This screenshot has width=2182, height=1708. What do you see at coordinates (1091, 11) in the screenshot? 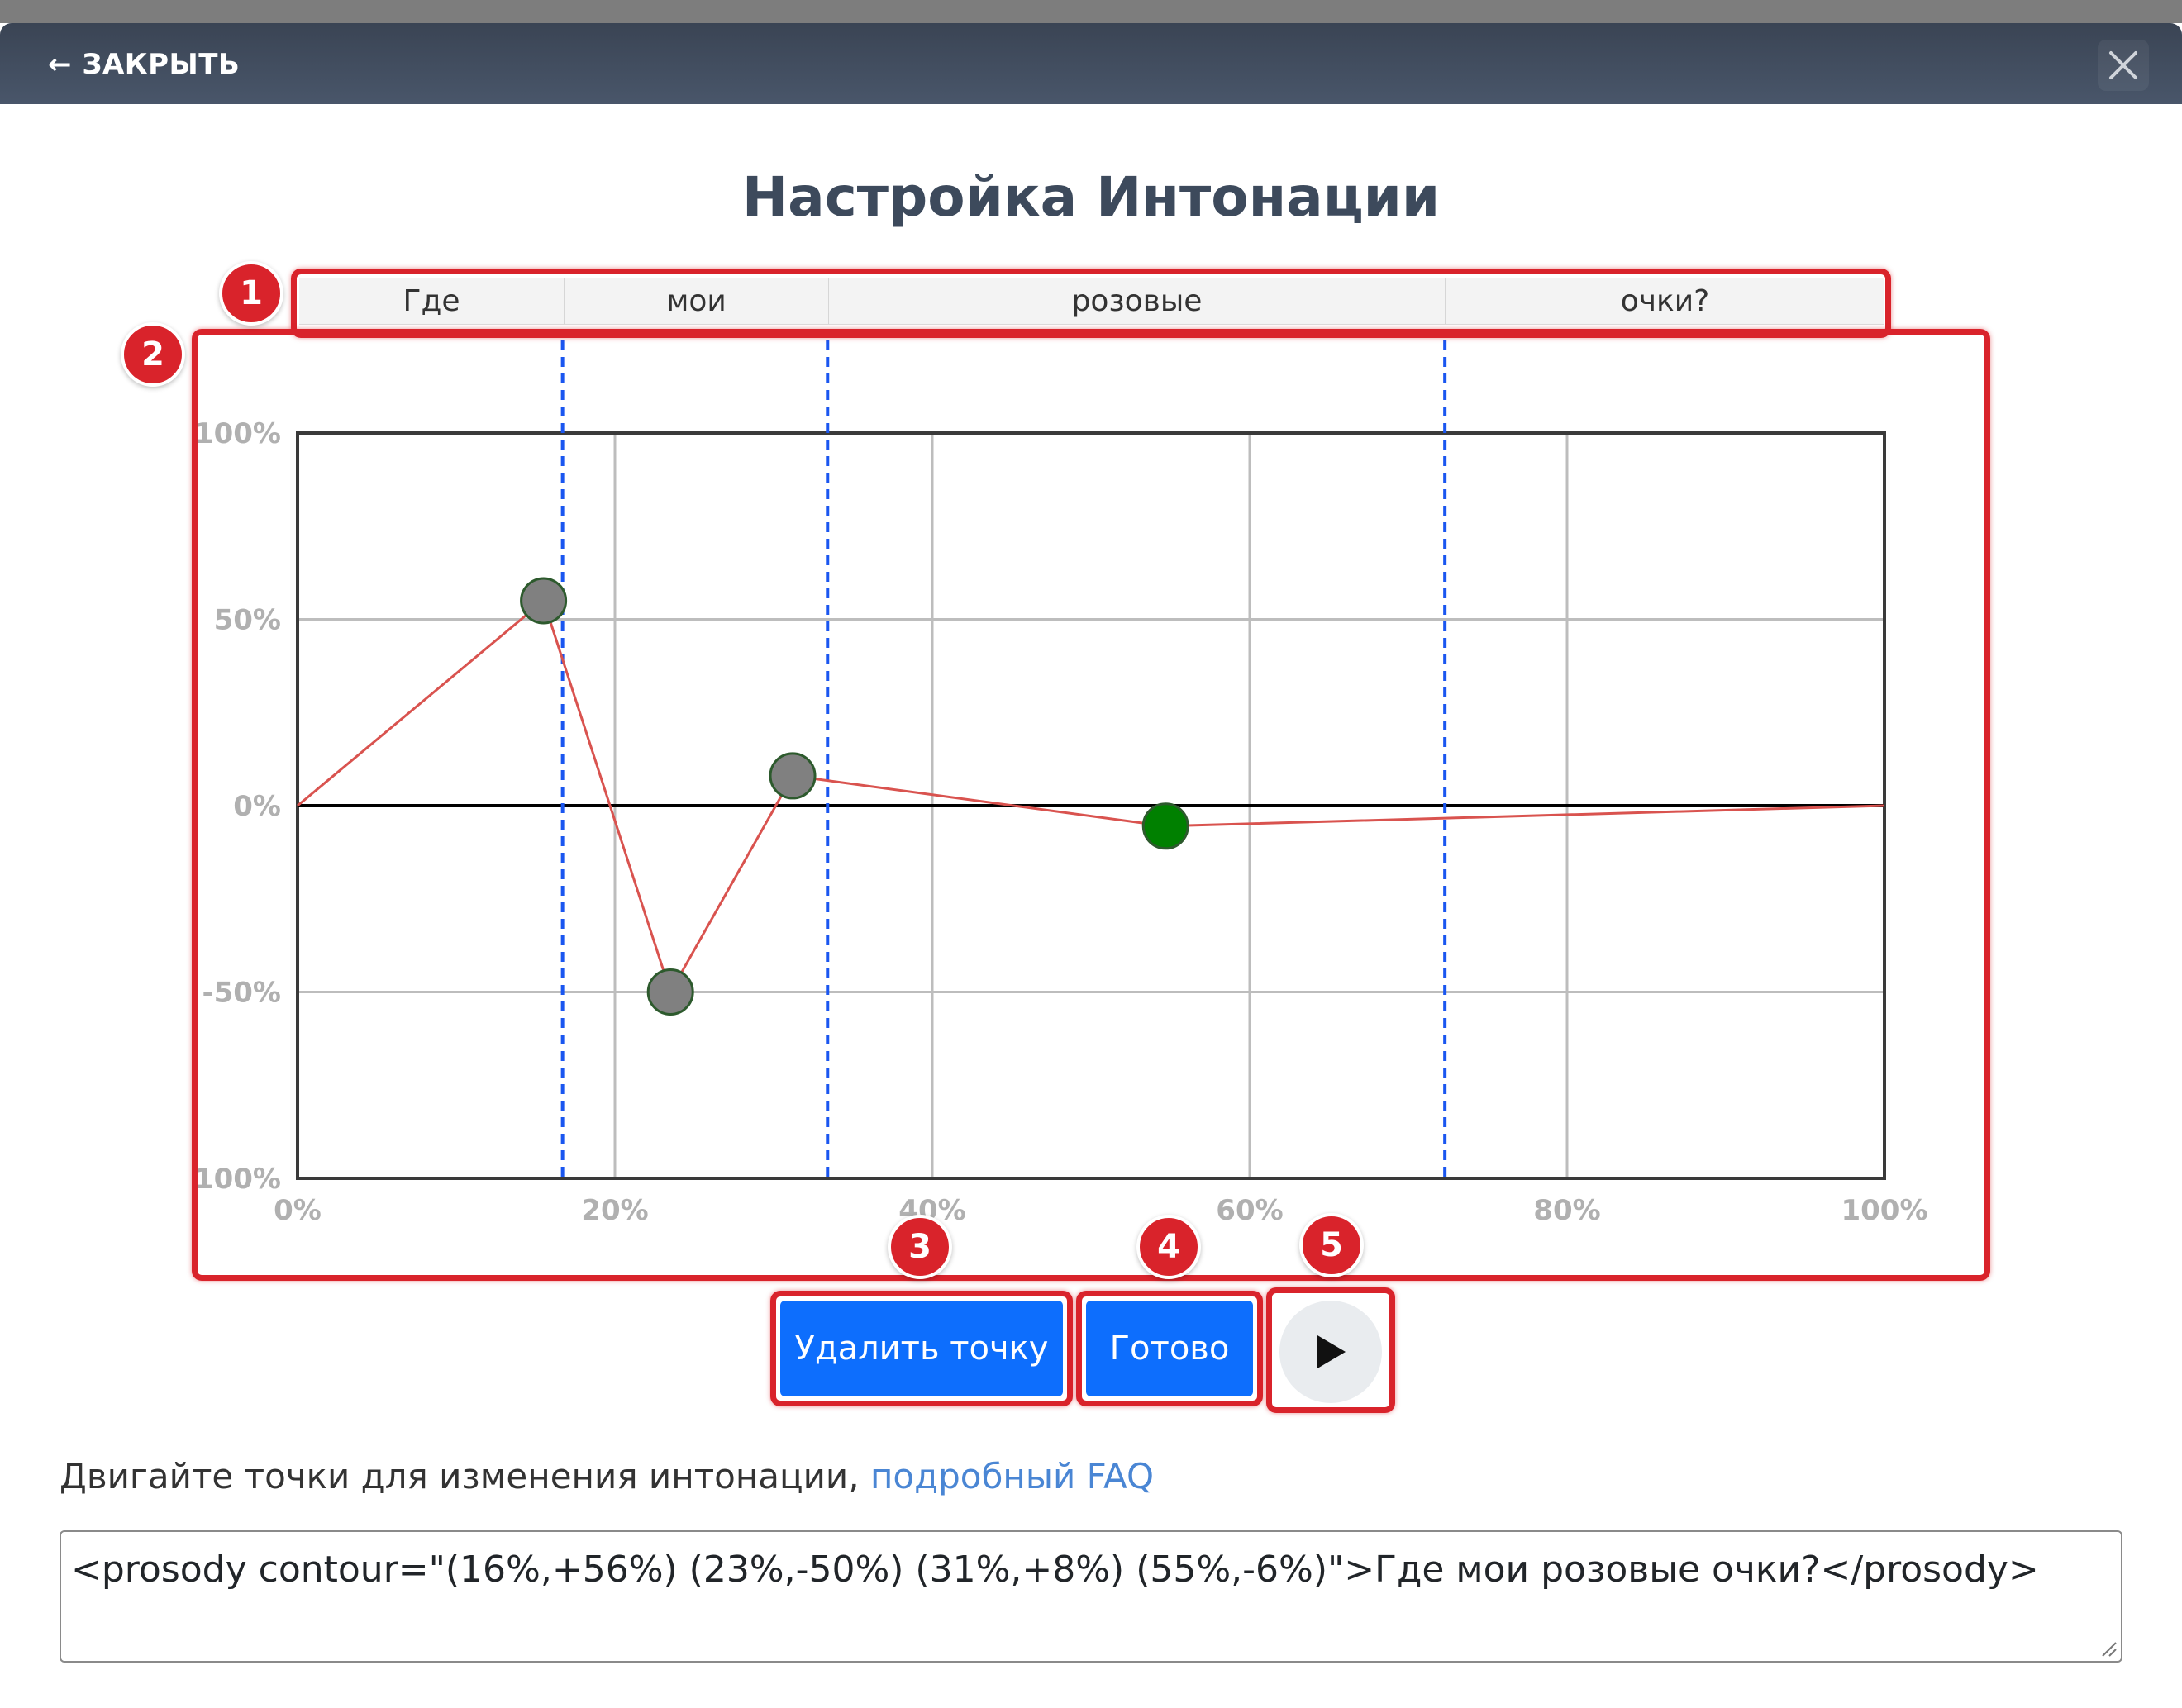
I see `window-top-strip` at bounding box center [1091, 11].